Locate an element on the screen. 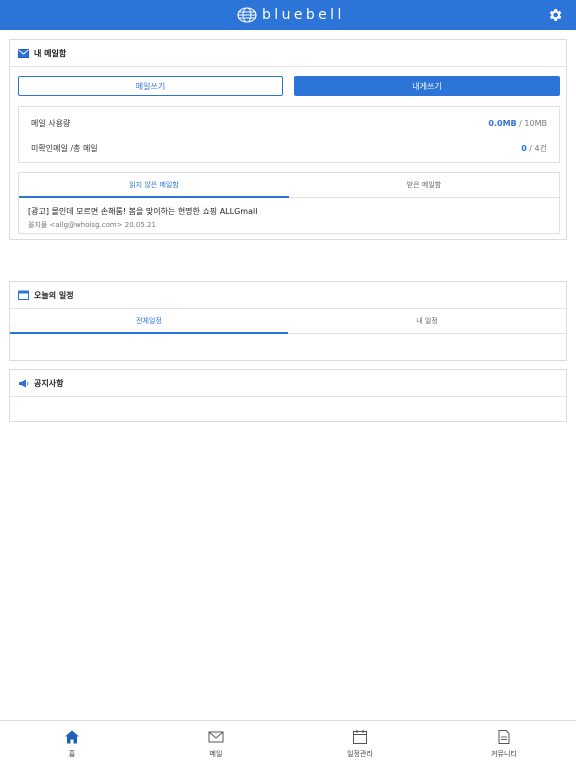 This screenshot has height=768, width=576. nav-schedule: 일정관리 is located at coordinates (360, 744).